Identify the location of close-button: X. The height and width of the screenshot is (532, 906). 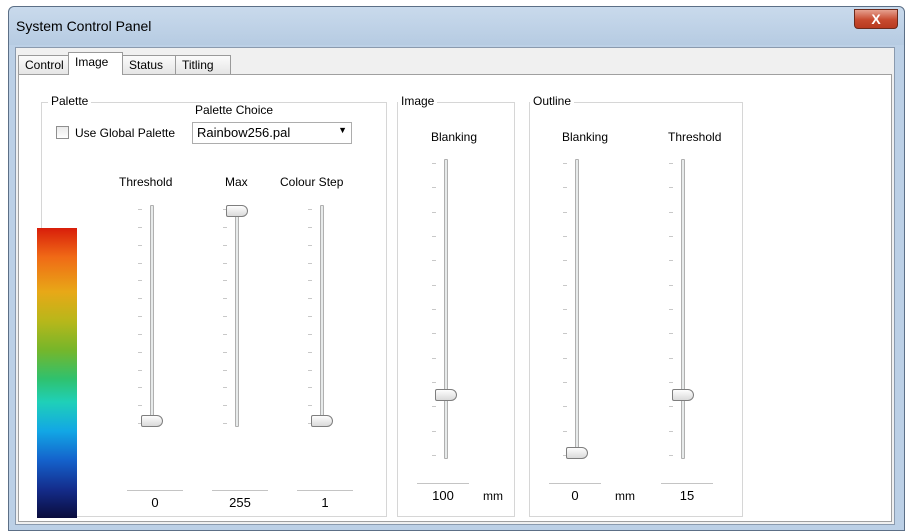
(876, 19).